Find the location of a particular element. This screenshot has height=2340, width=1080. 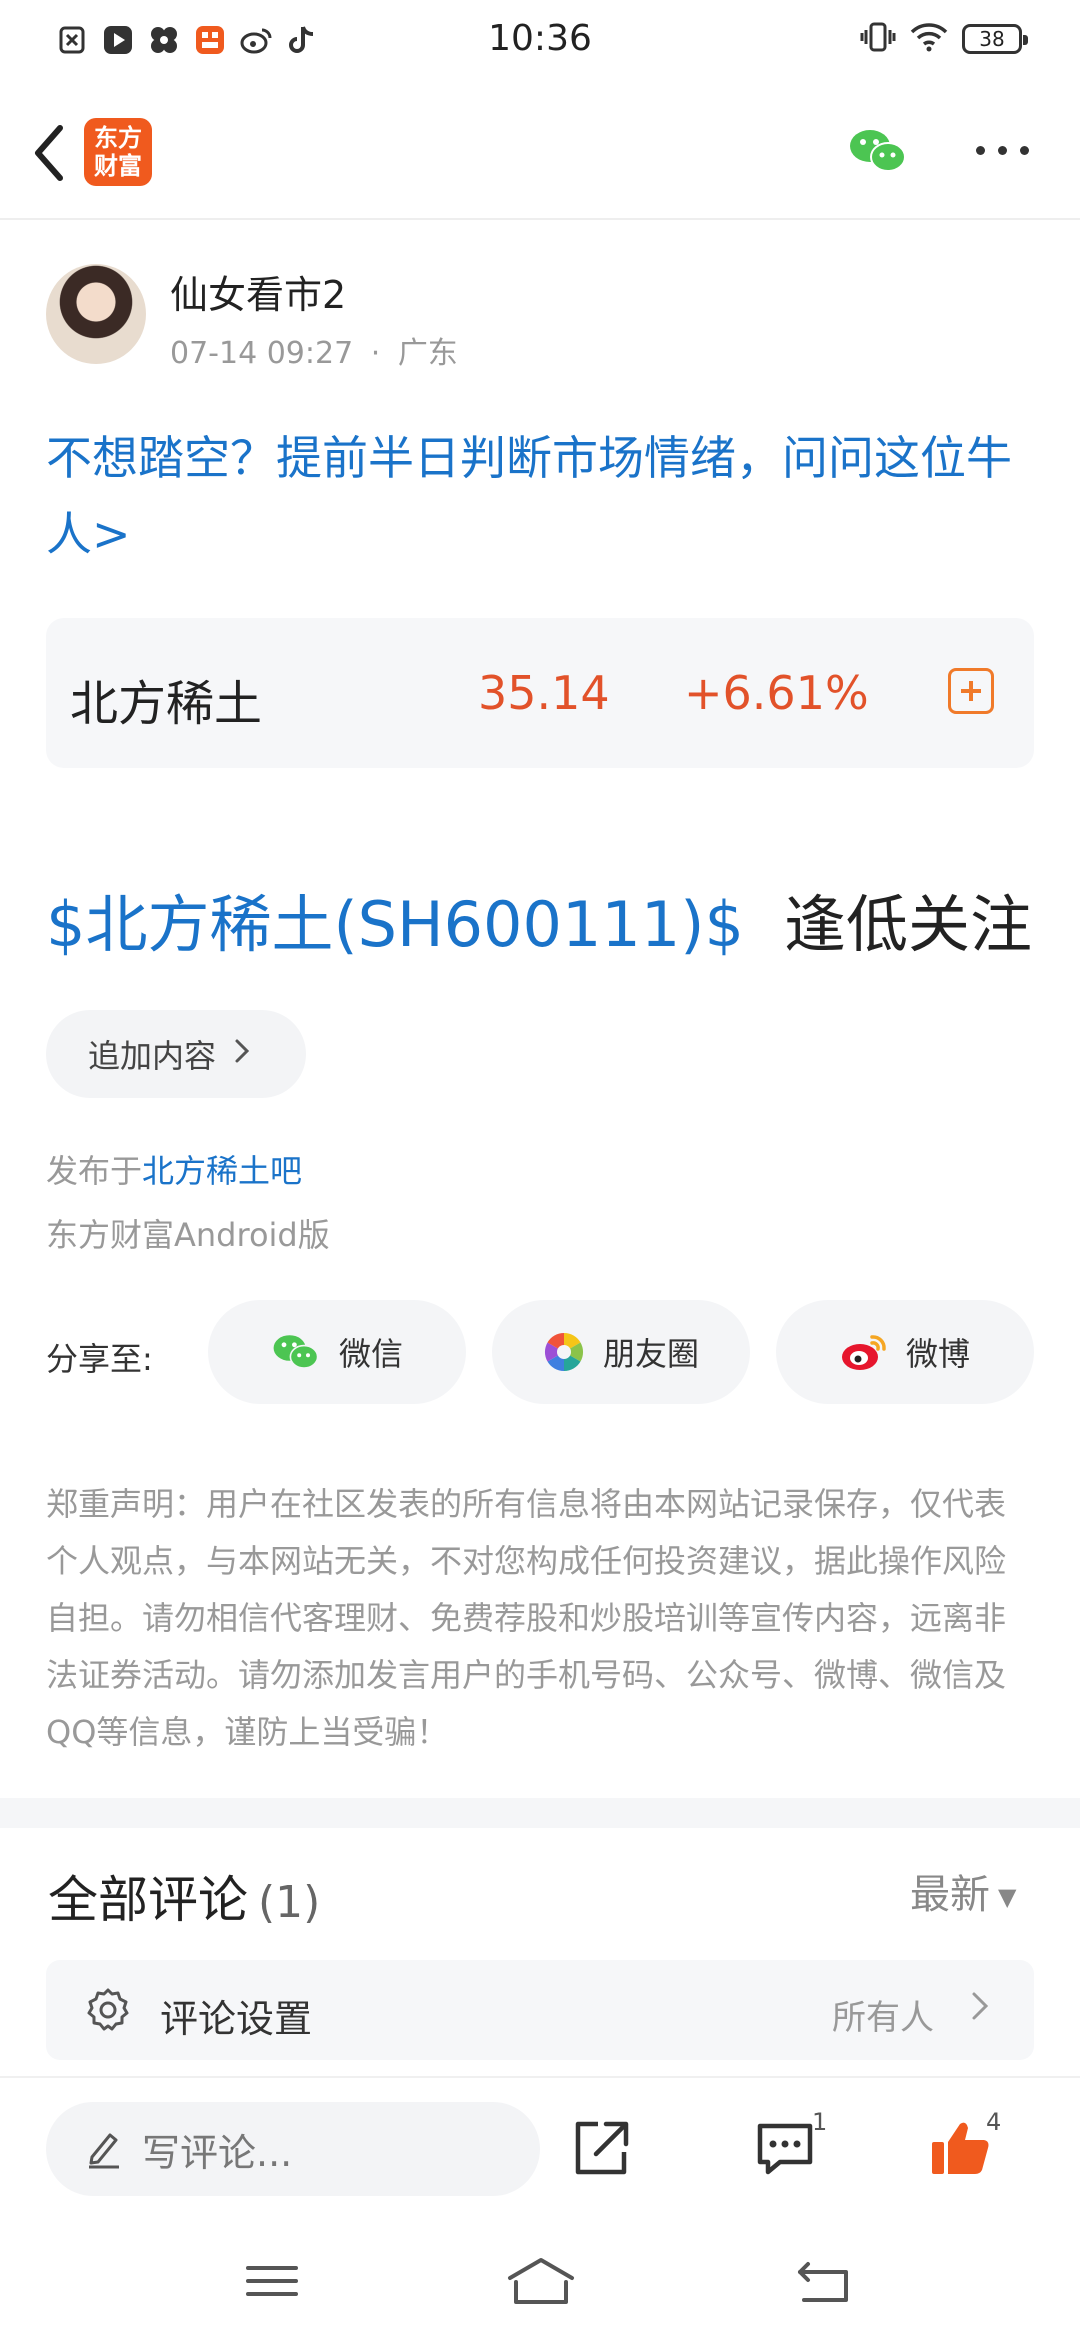

comments-header: 全部评论 (1) is located at coordinates (184, 1896).